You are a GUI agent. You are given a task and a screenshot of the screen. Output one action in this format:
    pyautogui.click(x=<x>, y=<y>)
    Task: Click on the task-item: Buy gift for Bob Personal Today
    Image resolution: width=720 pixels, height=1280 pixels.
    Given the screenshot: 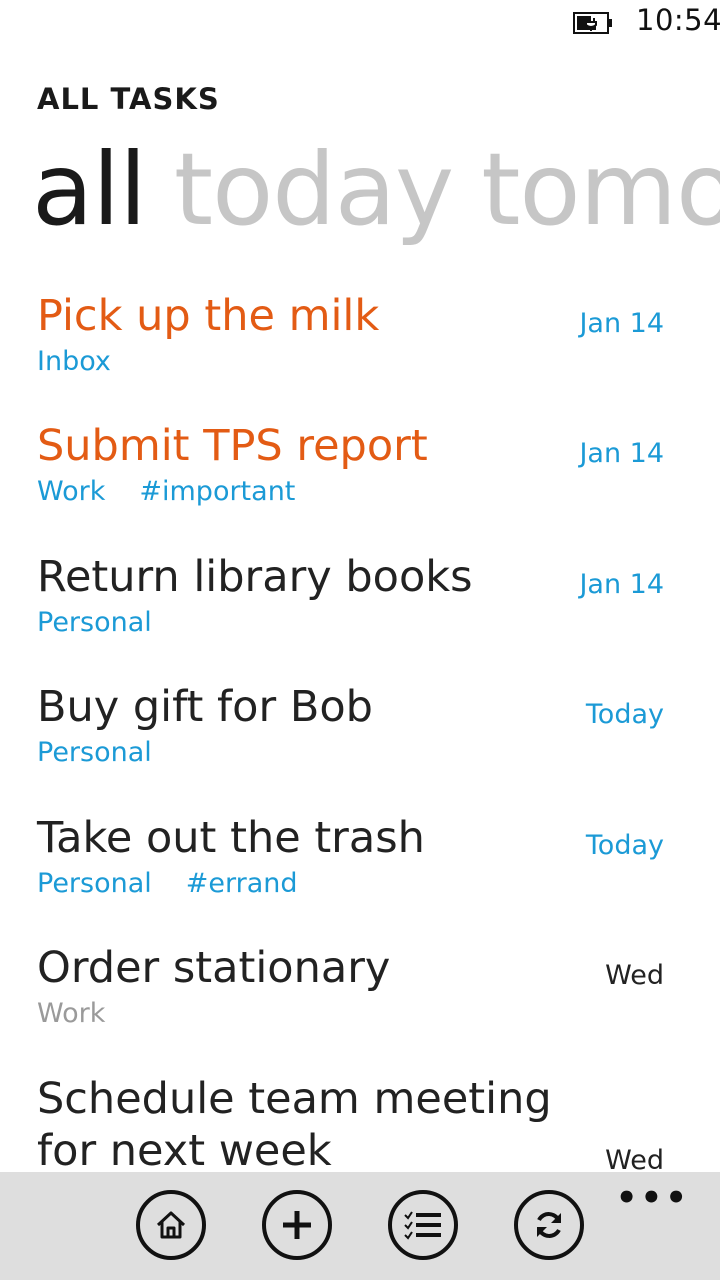 What is the action you would take?
    pyautogui.click(x=360, y=740)
    